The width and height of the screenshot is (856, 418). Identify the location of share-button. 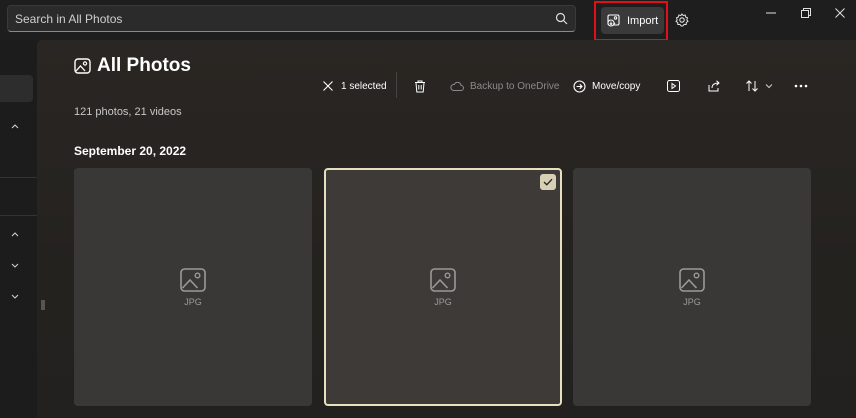
(714, 86).